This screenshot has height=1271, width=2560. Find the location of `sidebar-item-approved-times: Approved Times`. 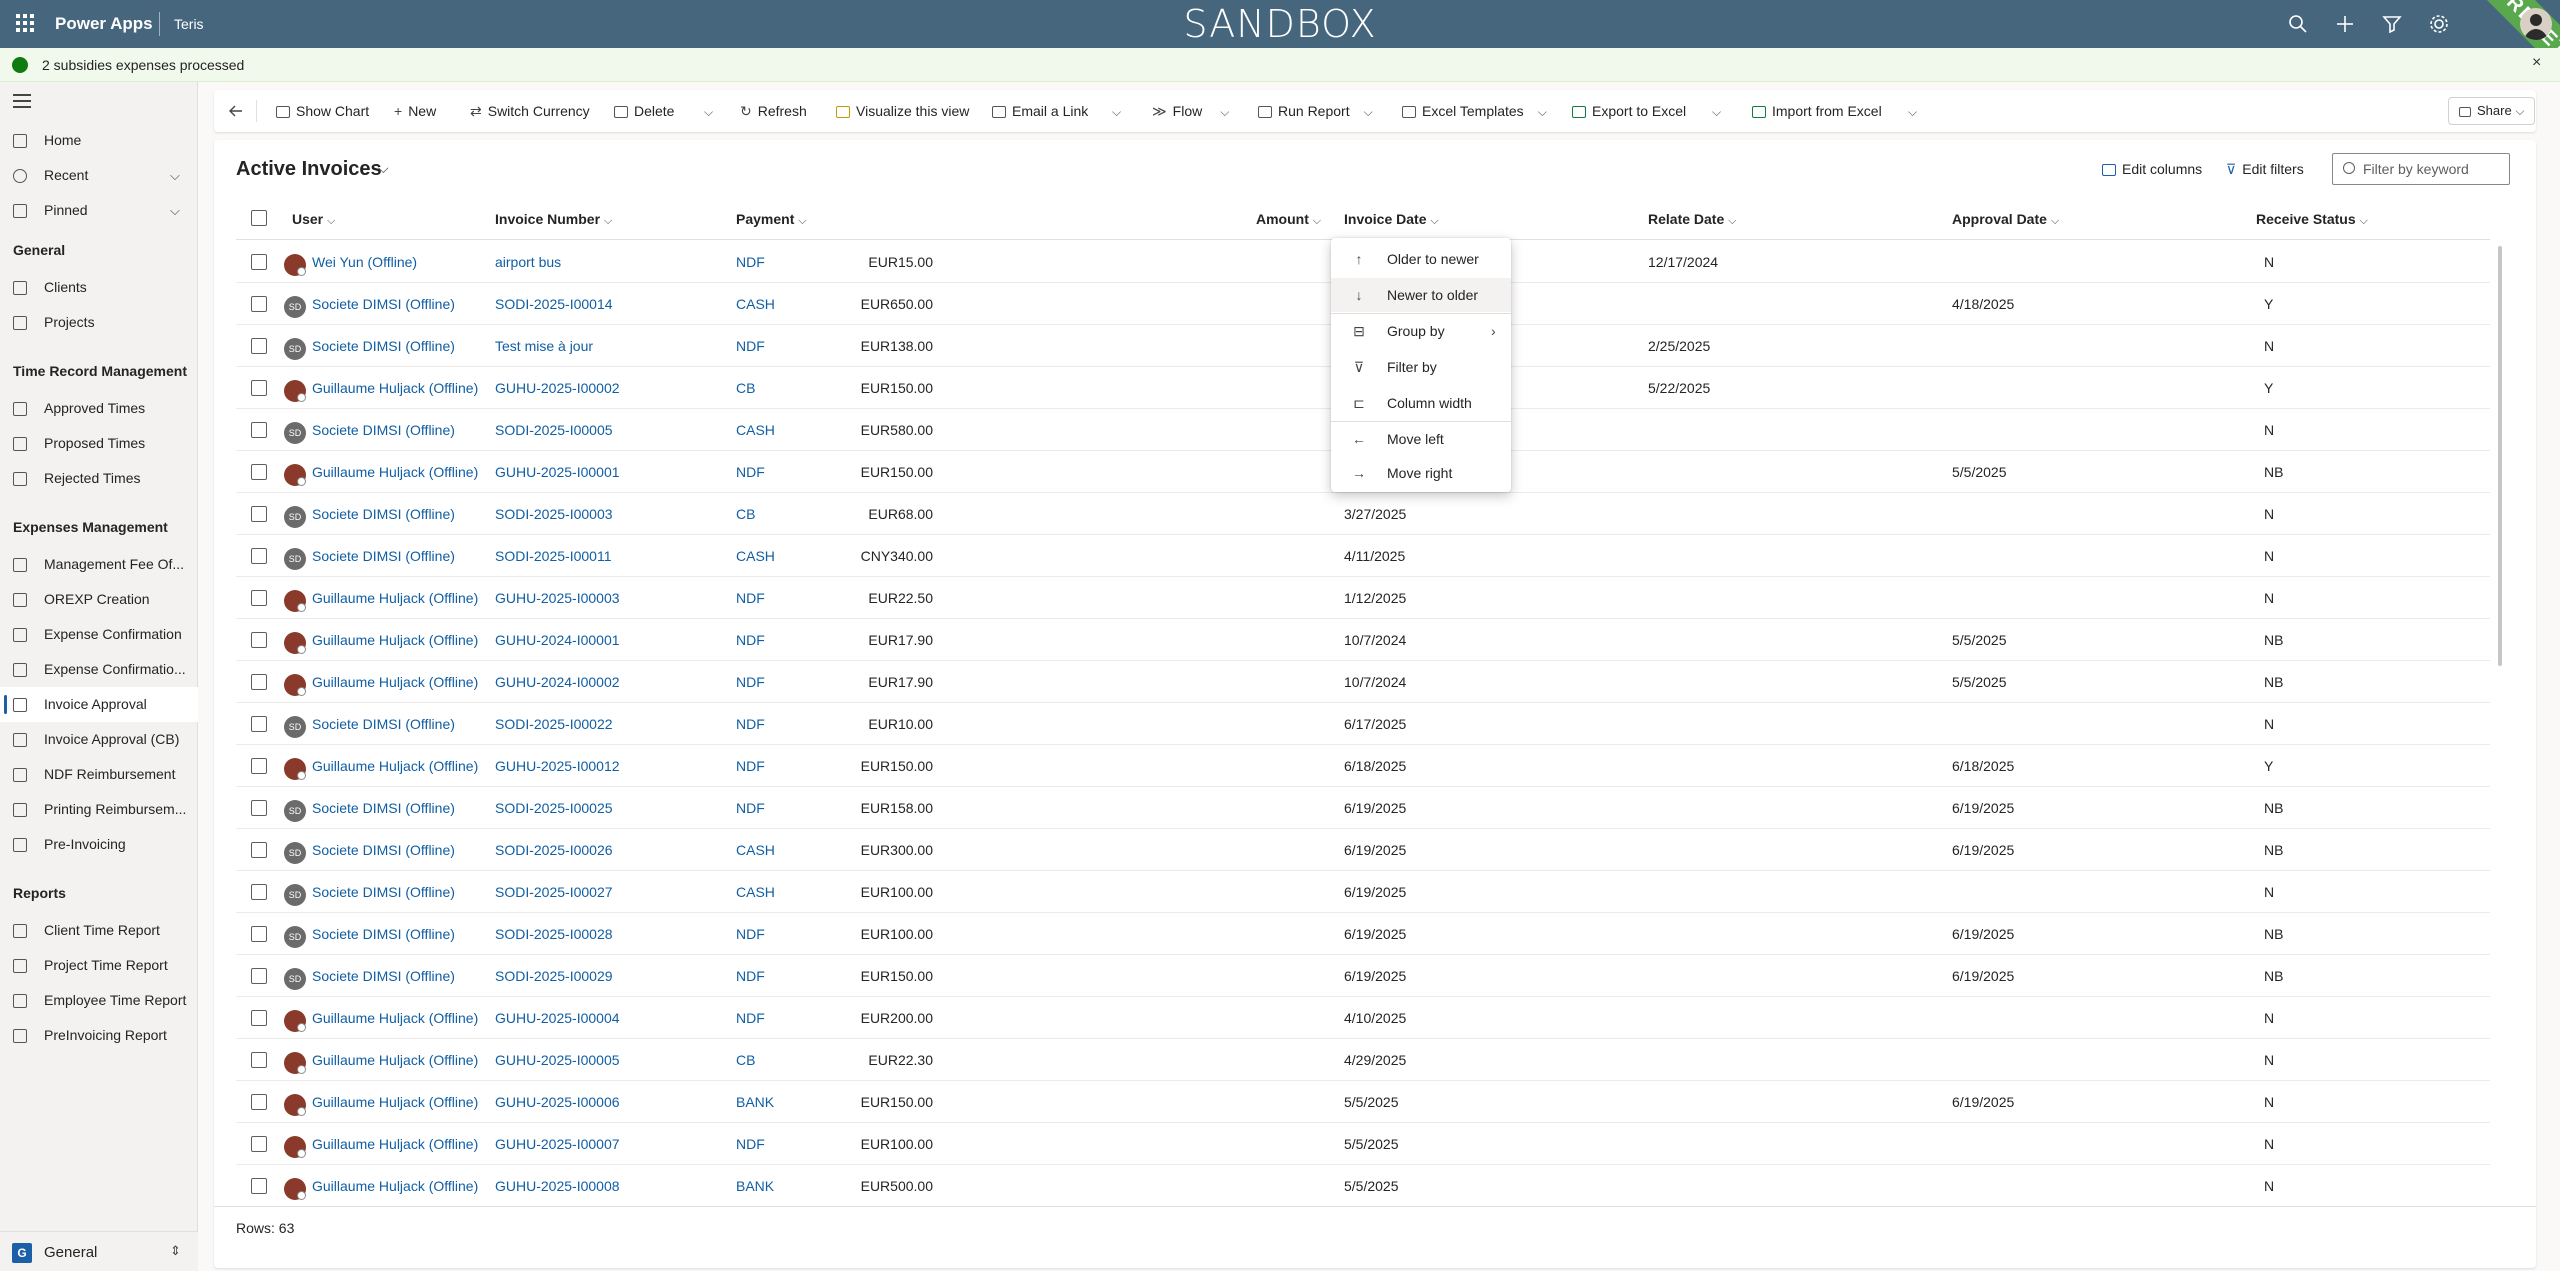

sidebar-item-approved-times: Approved Times is located at coordinates (99, 408).